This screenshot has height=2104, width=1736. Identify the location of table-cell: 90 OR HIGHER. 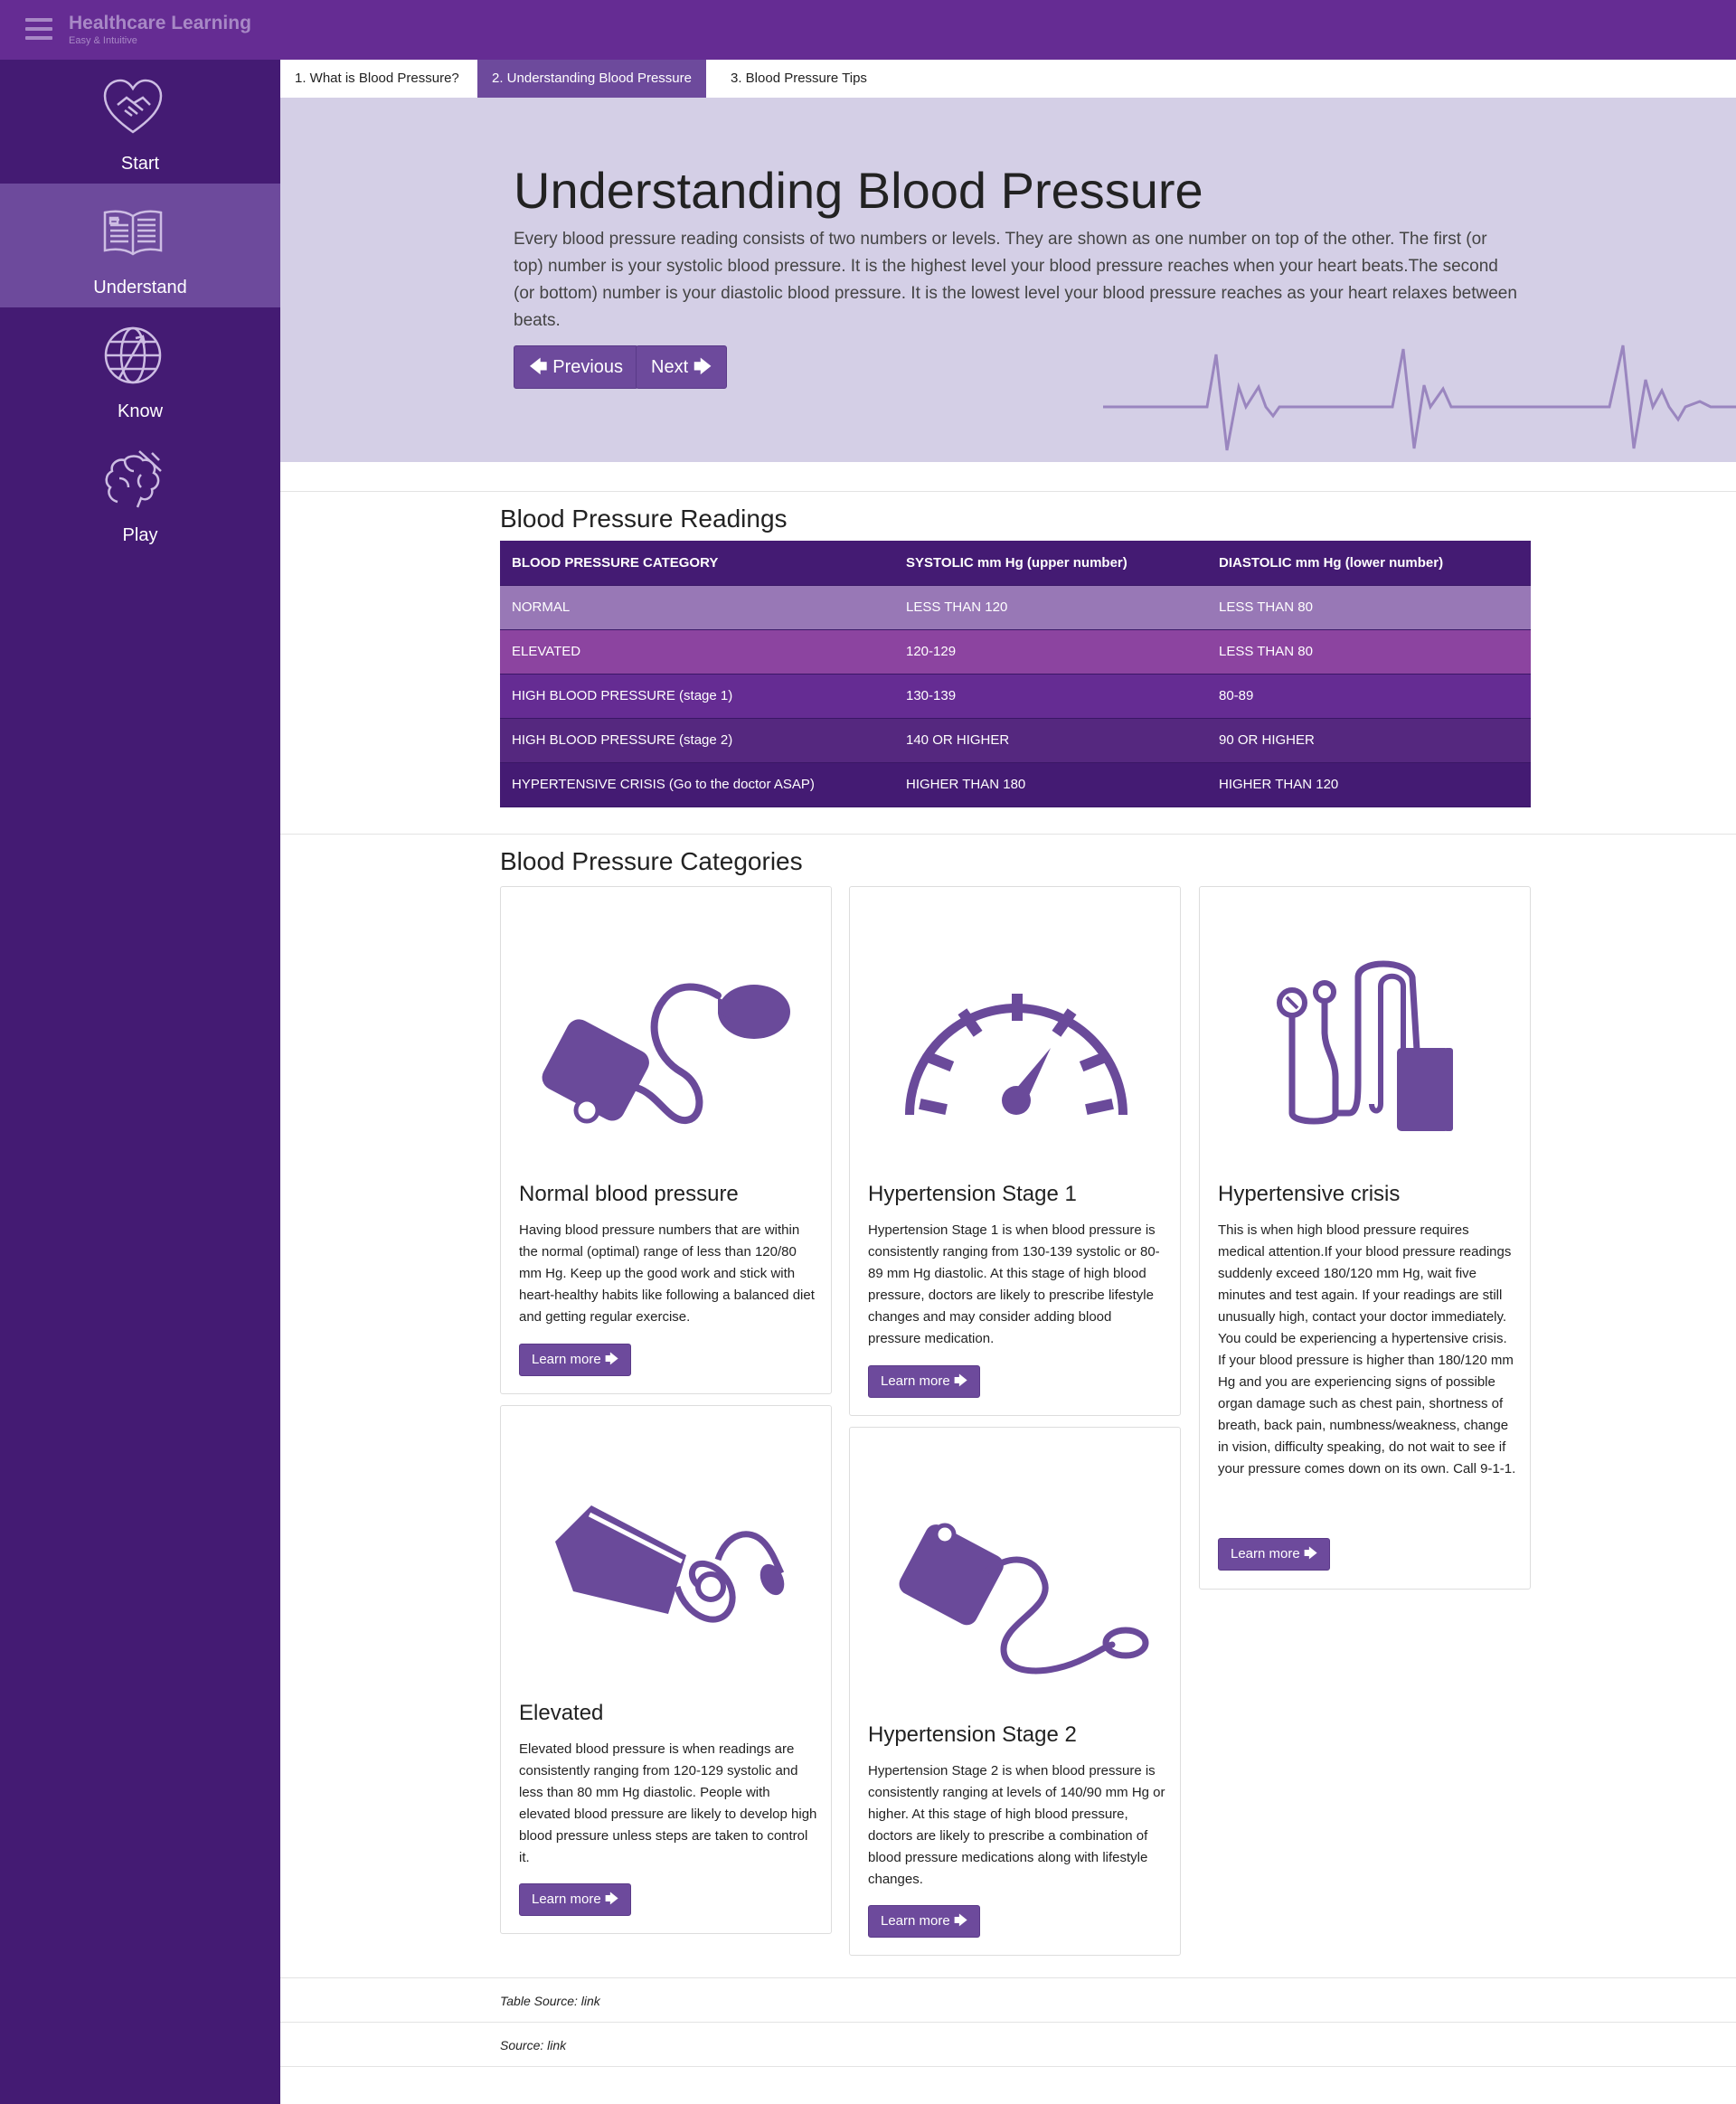
(1369, 740).